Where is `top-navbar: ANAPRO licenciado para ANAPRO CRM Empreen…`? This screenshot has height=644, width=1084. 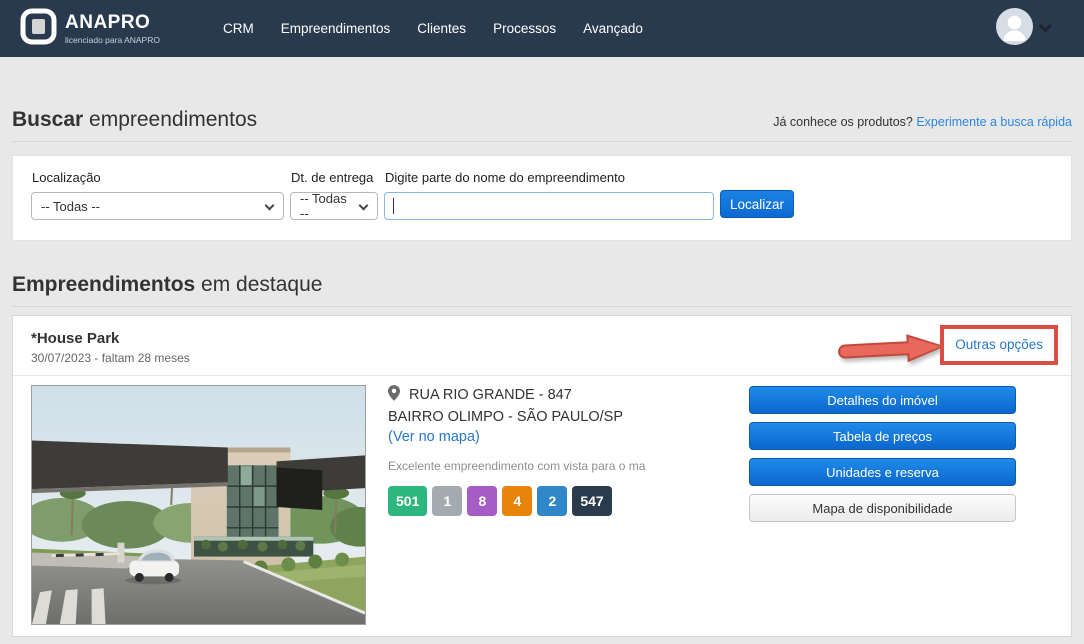
top-navbar: ANAPRO licenciado para ANAPRO CRM Empreen… is located at coordinates (542, 28).